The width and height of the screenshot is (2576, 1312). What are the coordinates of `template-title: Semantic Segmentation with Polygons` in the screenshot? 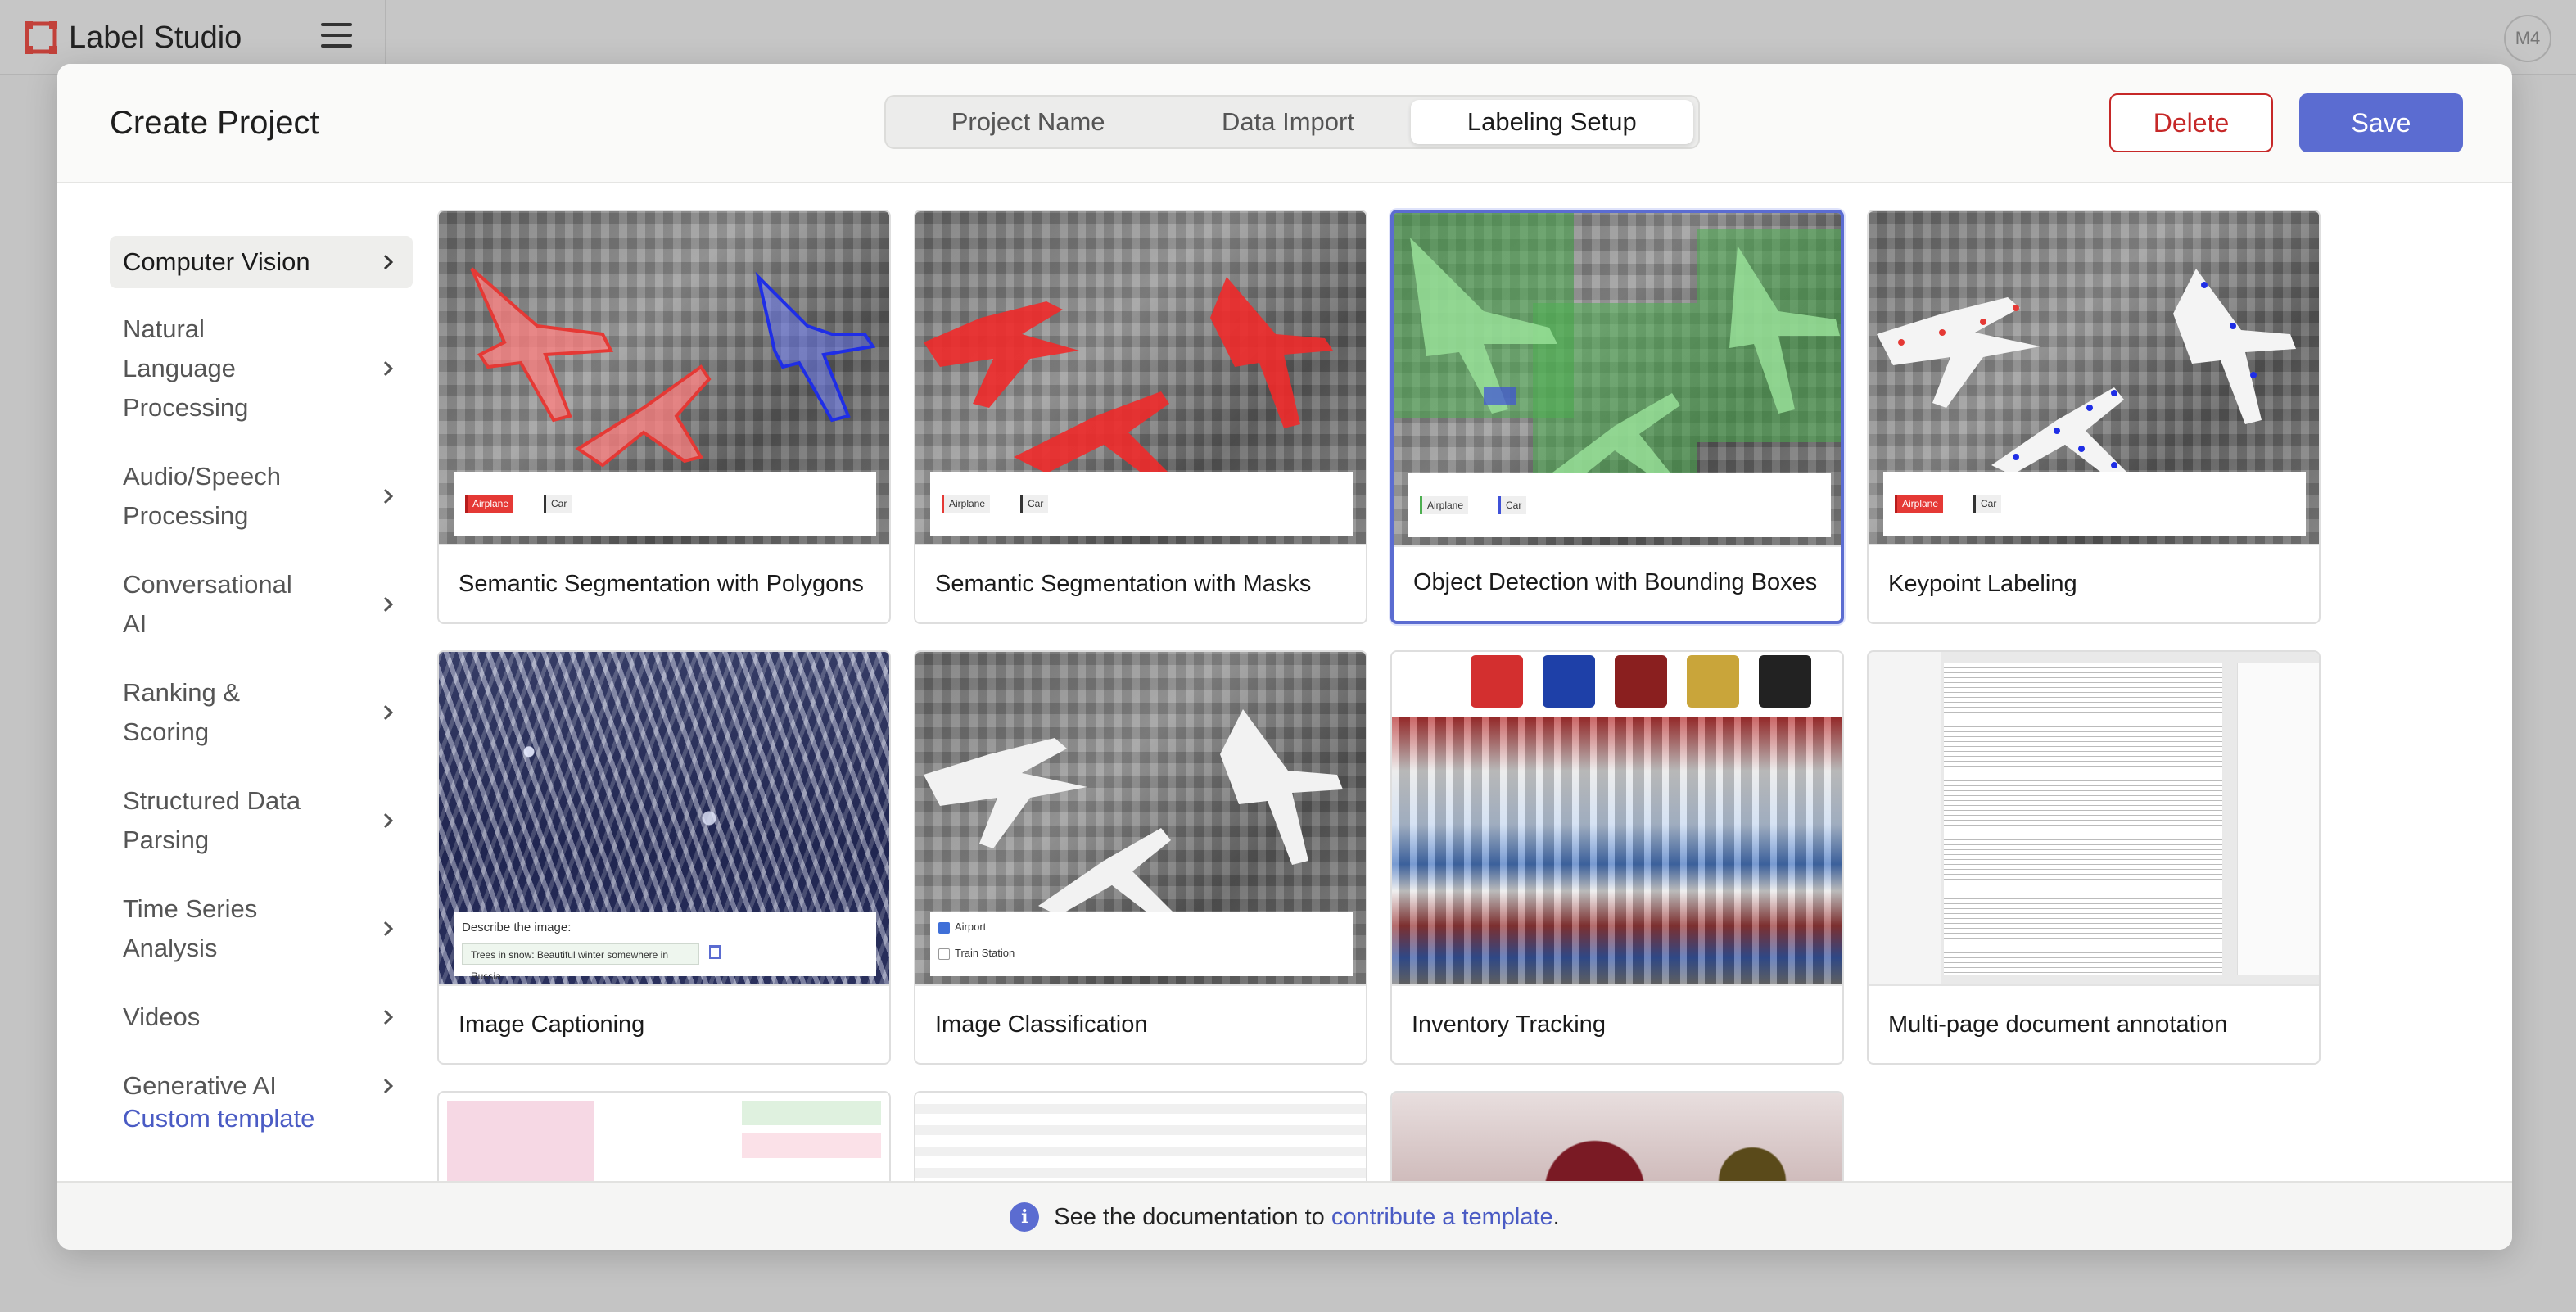 It's located at (661, 584).